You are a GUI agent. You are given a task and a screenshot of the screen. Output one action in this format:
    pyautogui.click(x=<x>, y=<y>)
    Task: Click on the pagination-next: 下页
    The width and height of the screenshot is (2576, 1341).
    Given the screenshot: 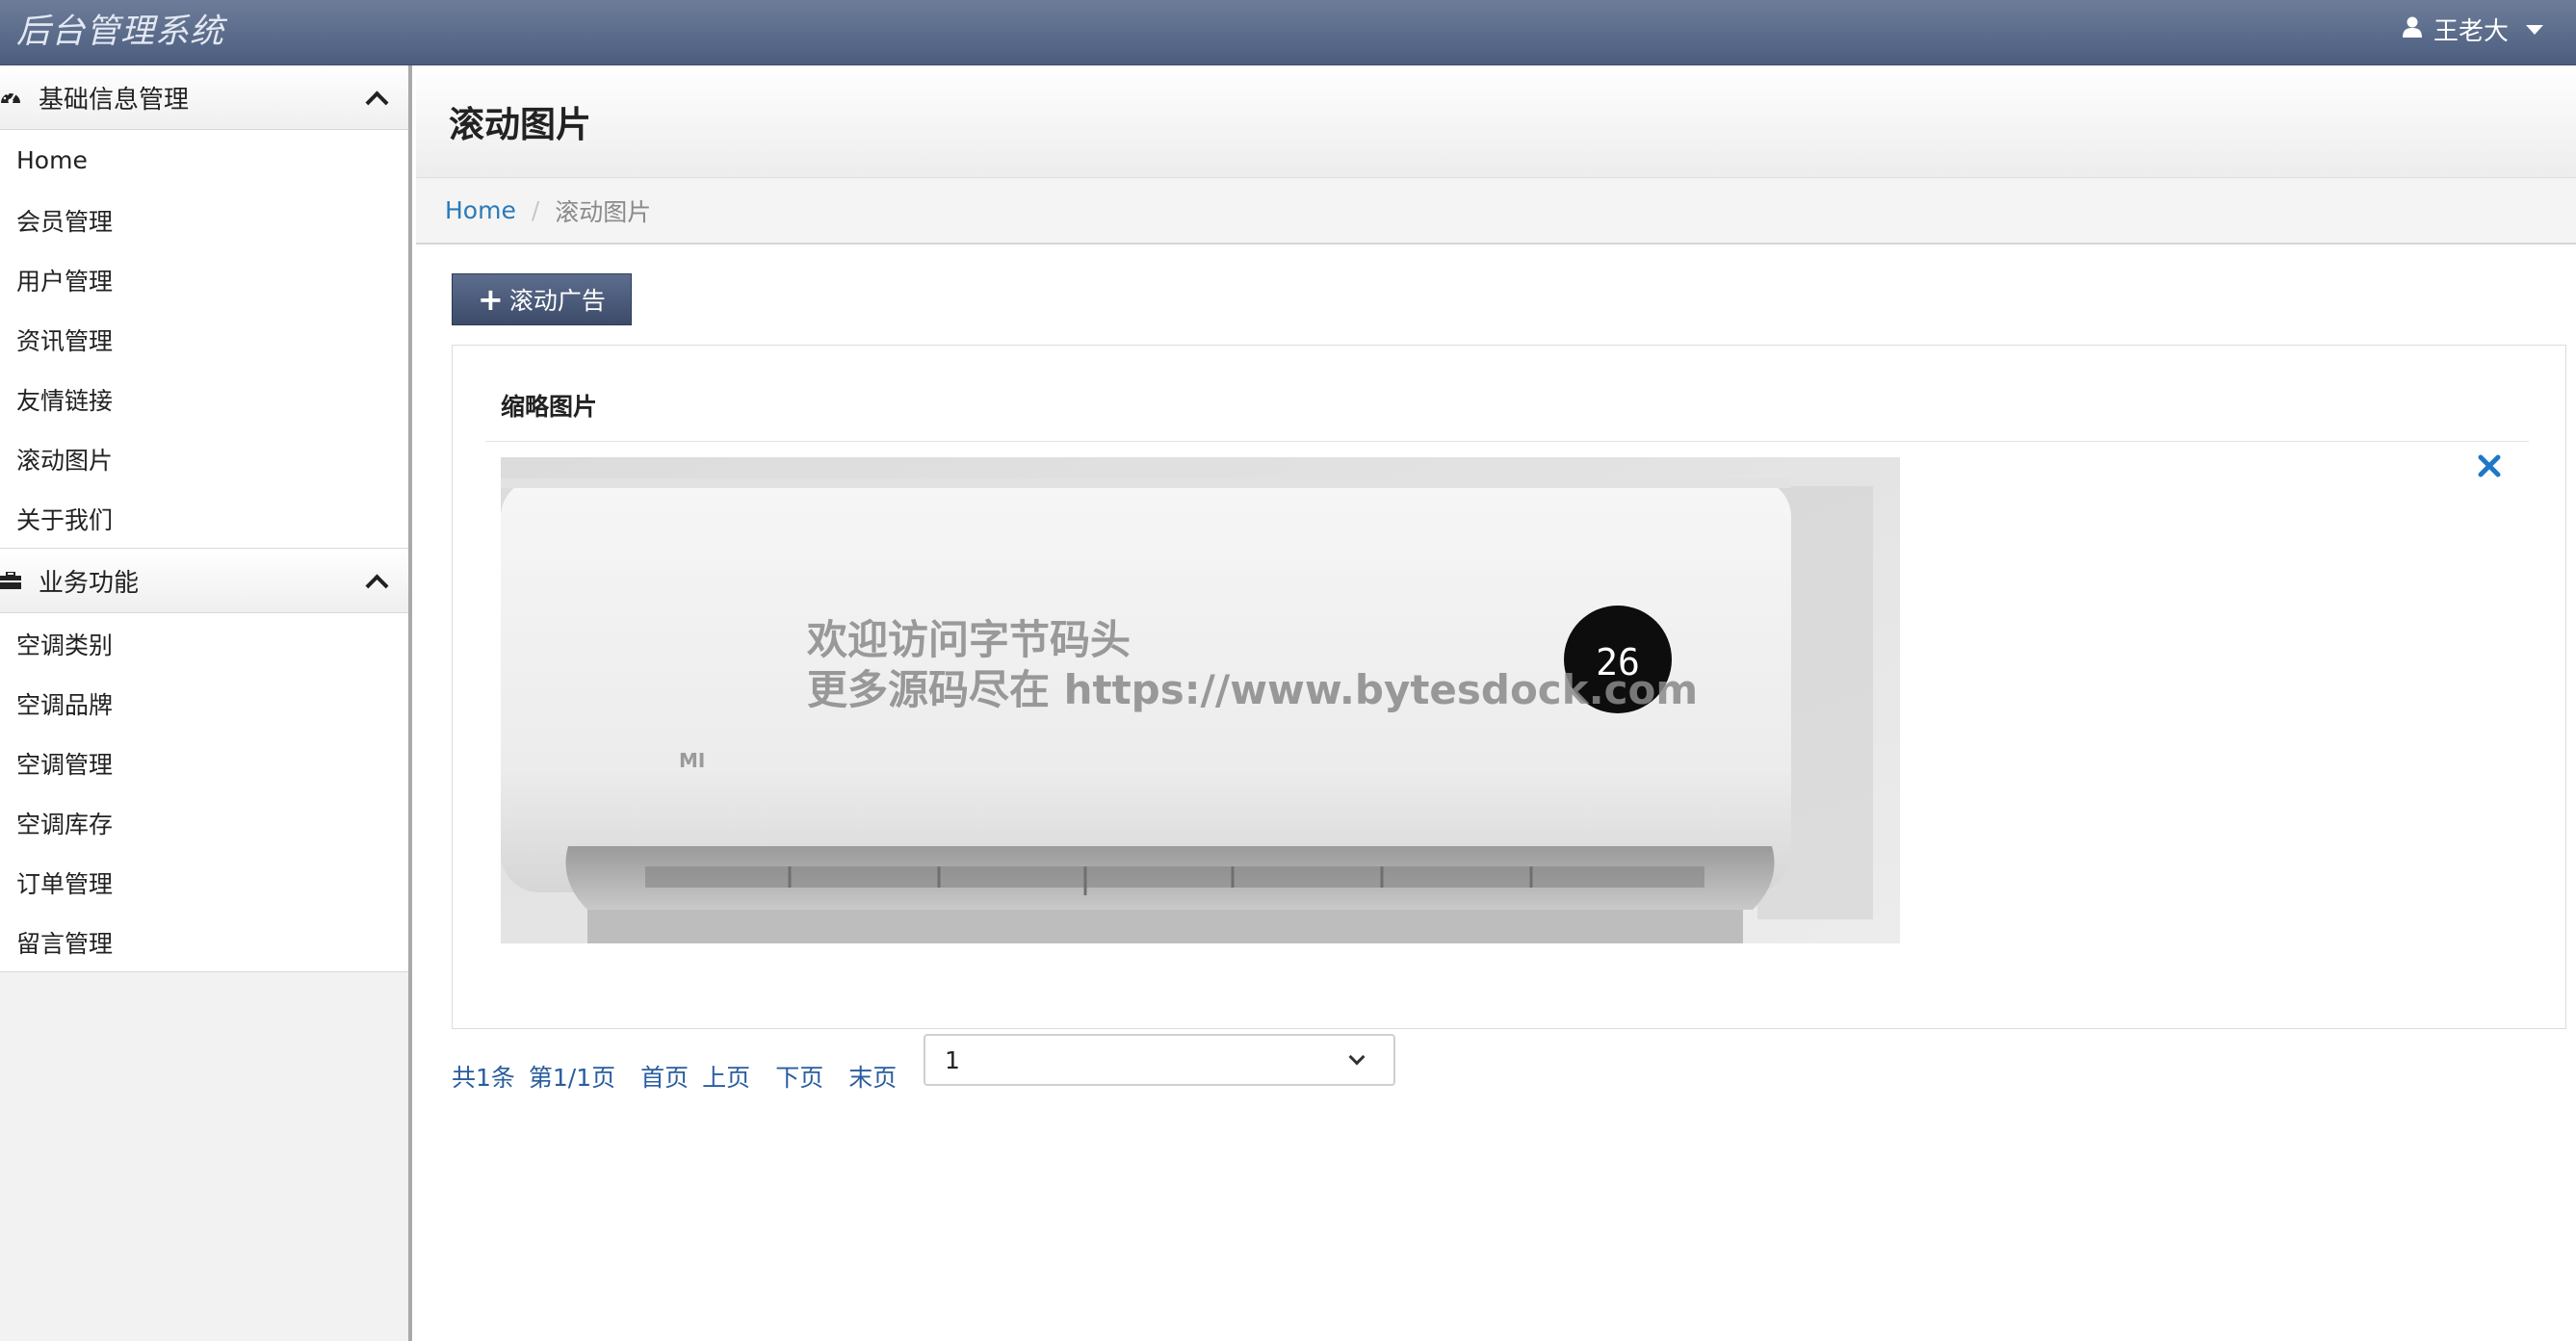 What is the action you would take?
    pyautogui.click(x=799, y=1076)
    